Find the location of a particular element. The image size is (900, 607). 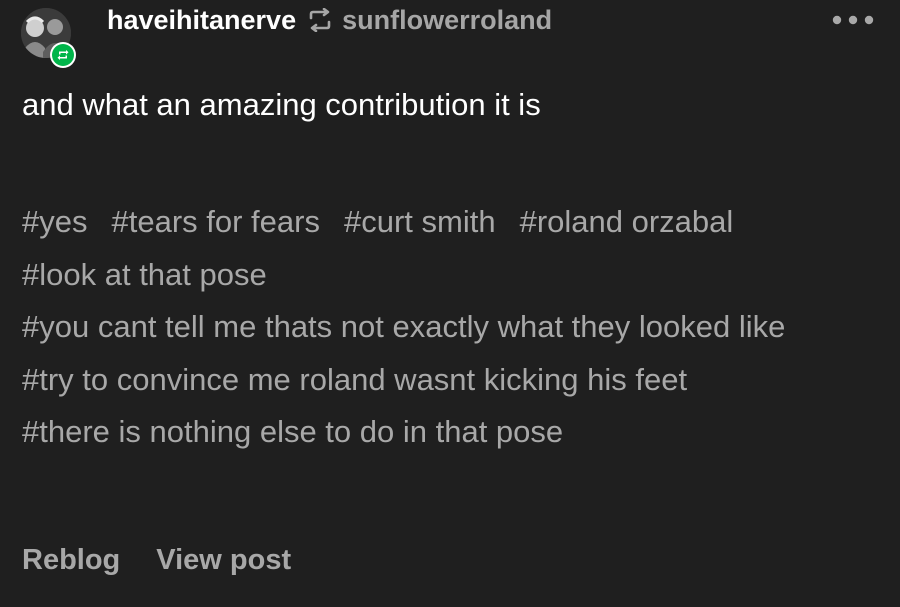

tag-roland-orzabal: #roland orzabal is located at coordinates (627, 221).